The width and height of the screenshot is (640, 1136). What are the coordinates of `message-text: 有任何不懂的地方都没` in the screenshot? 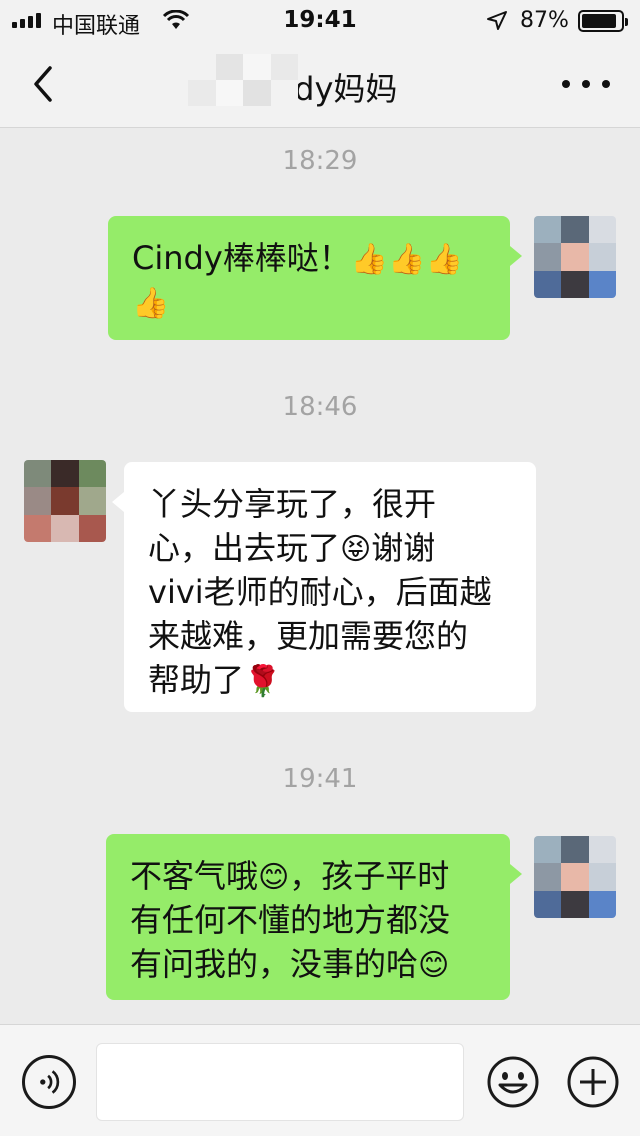 It's located at (290, 920).